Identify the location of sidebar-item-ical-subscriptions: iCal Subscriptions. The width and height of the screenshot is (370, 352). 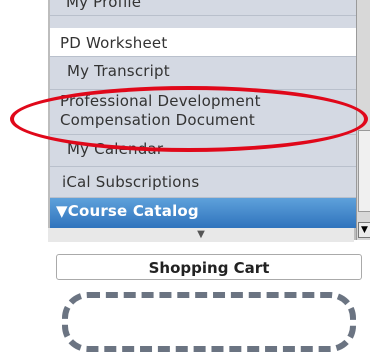
(203, 182).